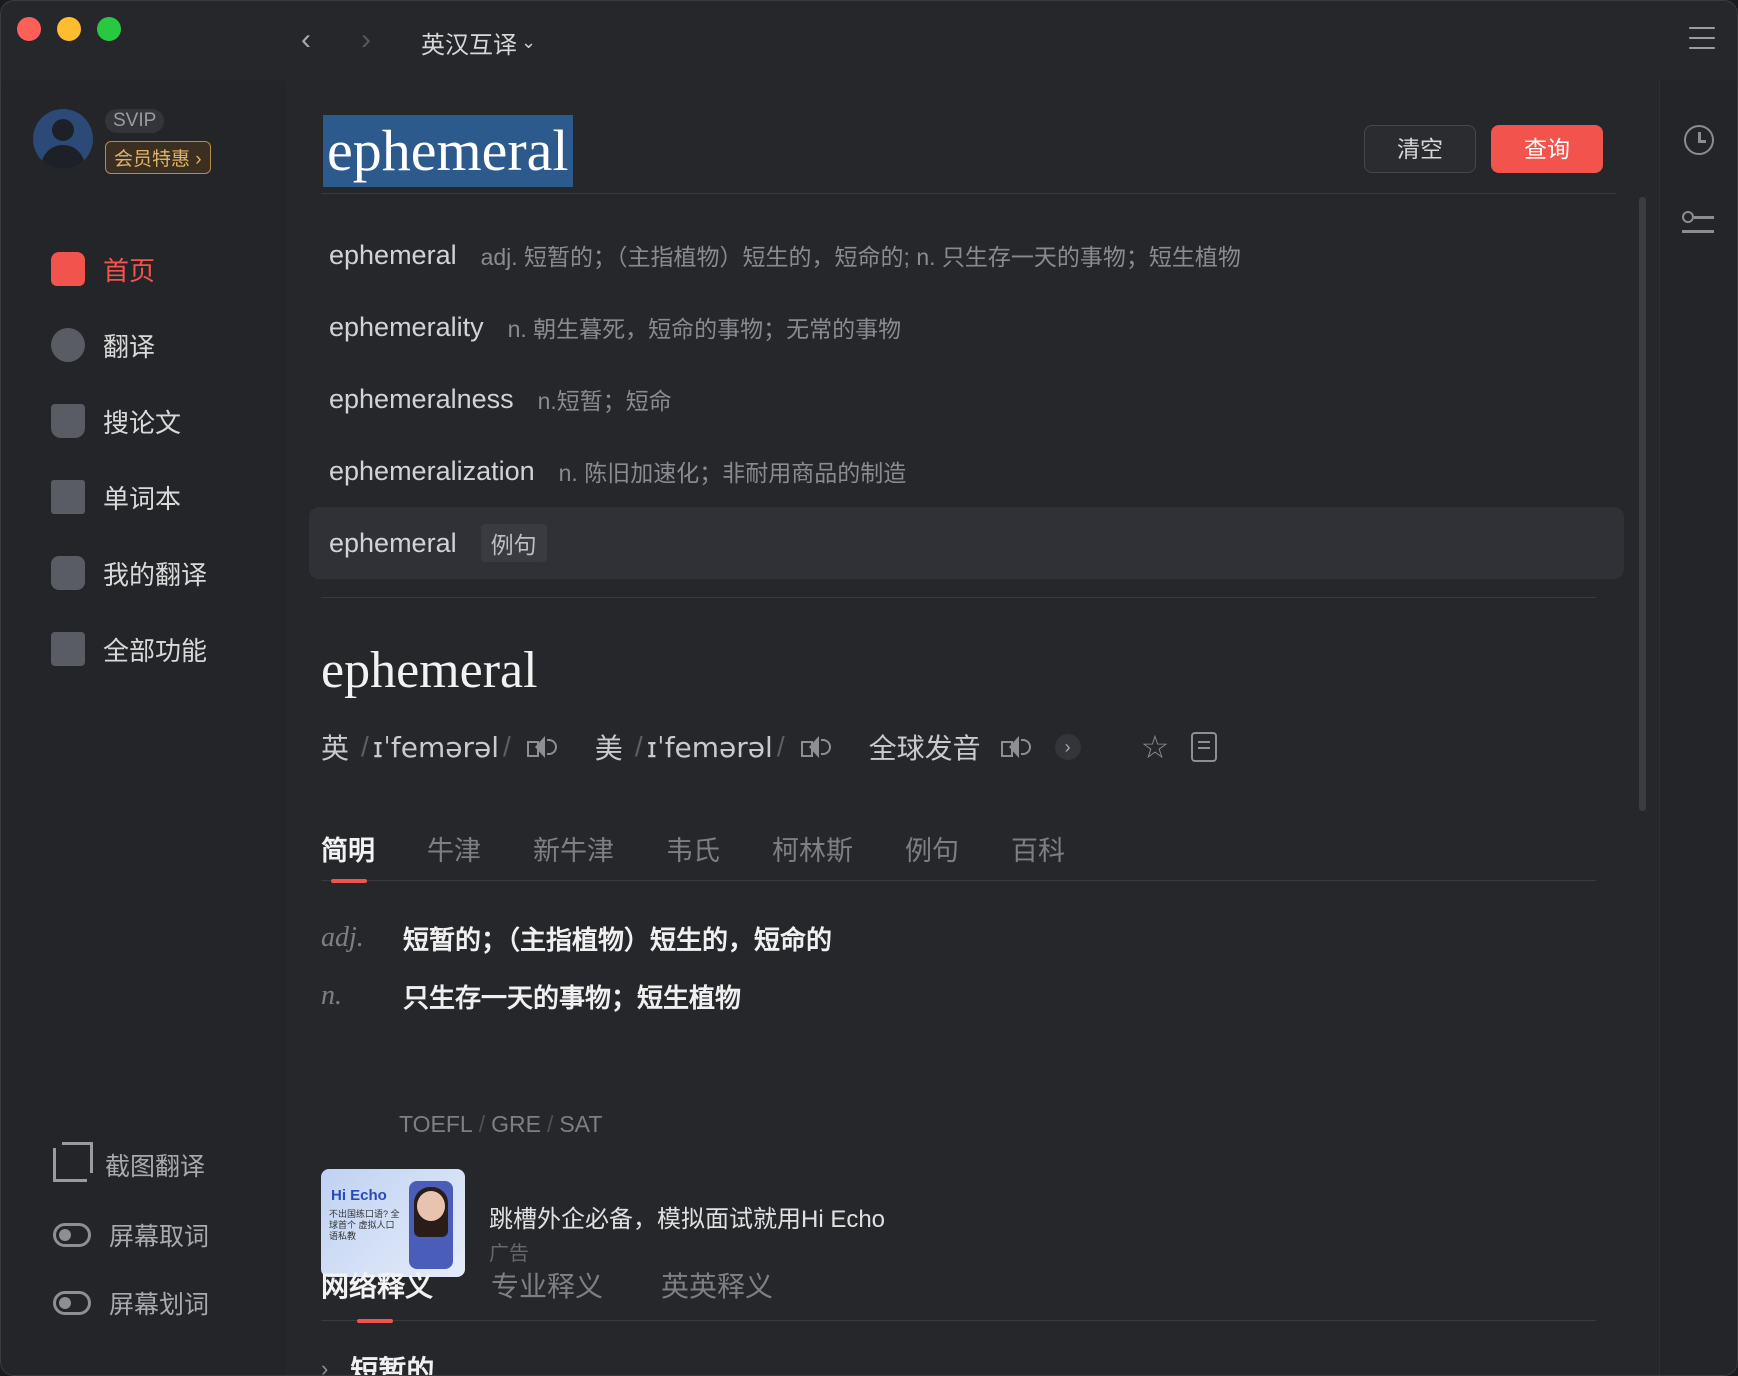 This screenshot has width=1738, height=1376. What do you see at coordinates (377, 1362) in the screenshot?
I see `web-definition-item: › 短暂的` at bounding box center [377, 1362].